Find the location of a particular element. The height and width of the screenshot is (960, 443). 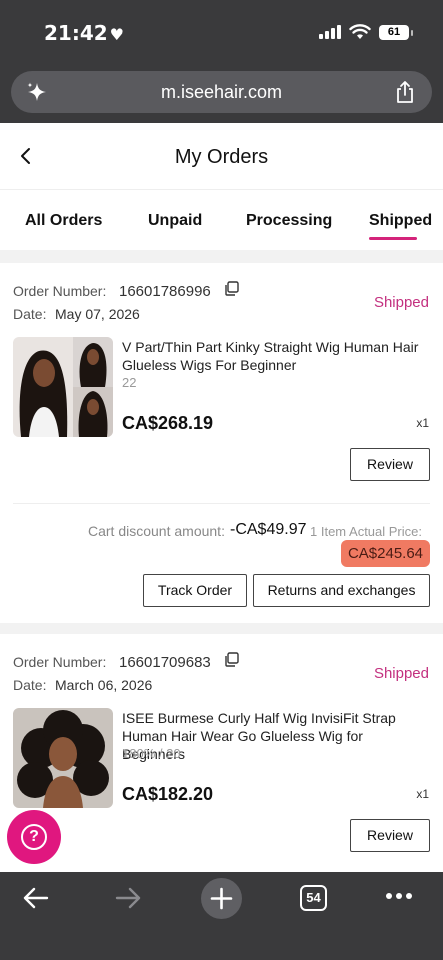

product-variant: 180% / 20 is located at coordinates (151, 753).